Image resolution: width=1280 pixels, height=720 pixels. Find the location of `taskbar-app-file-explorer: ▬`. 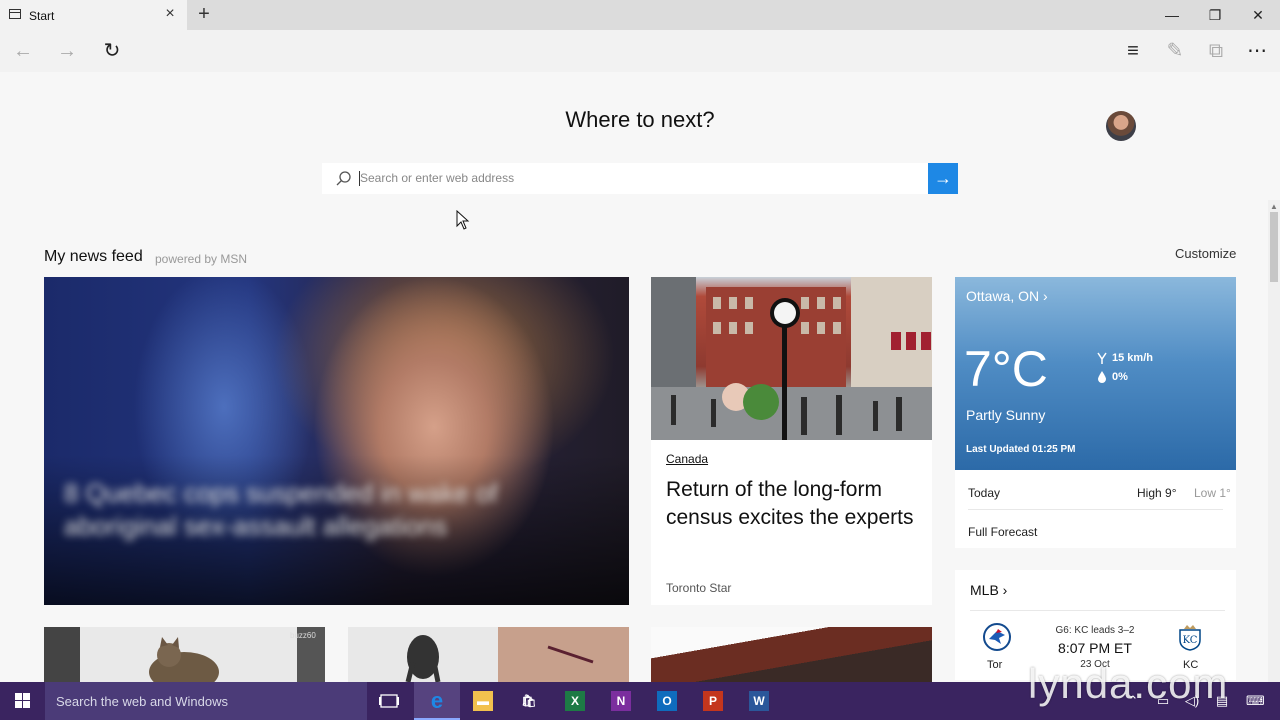

taskbar-app-file-explorer: ▬ is located at coordinates (483, 701).